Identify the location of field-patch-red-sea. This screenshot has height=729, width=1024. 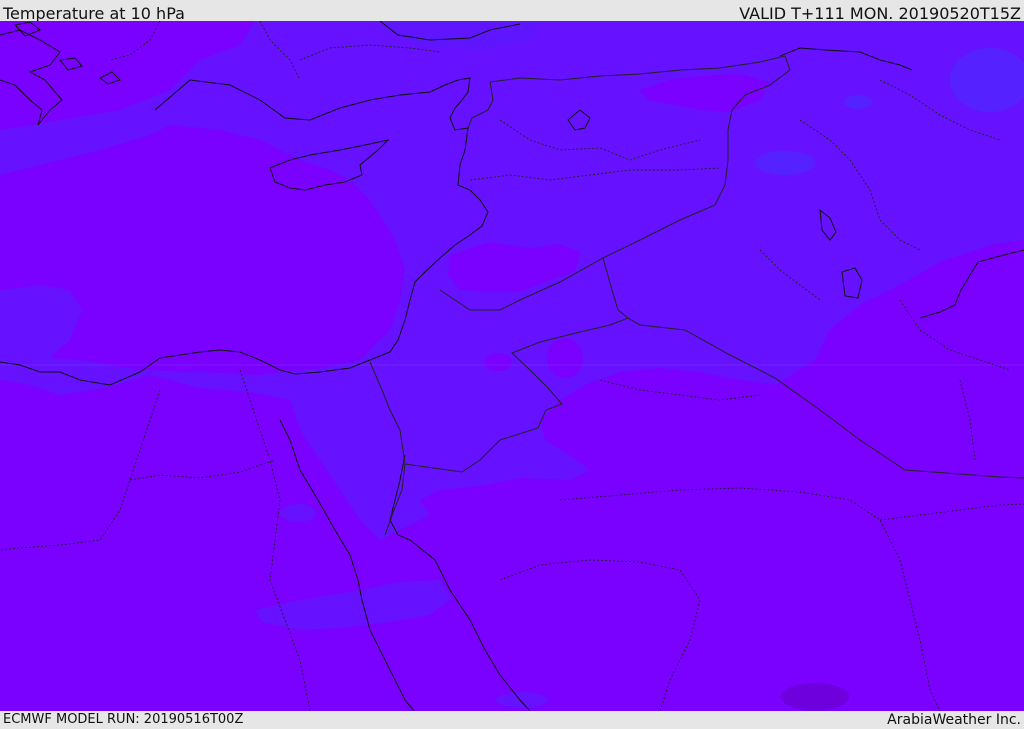
(298, 513).